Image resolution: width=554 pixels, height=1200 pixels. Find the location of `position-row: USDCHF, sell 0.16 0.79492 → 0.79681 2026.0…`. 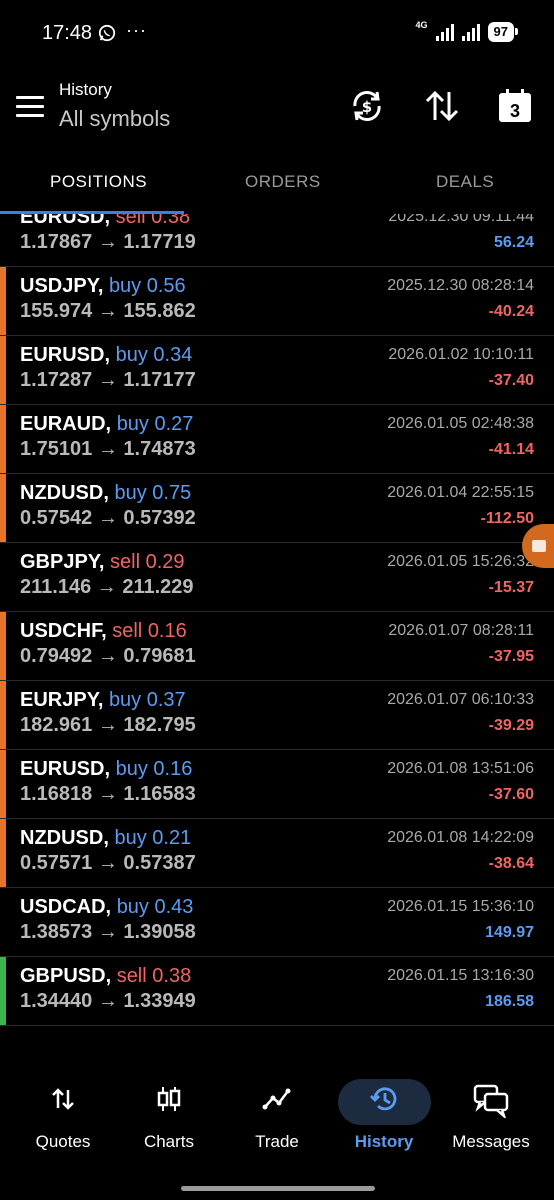

position-row: USDCHF, sell 0.16 0.79492 → 0.79681 2026.0… is located at coordinates (277, 646).